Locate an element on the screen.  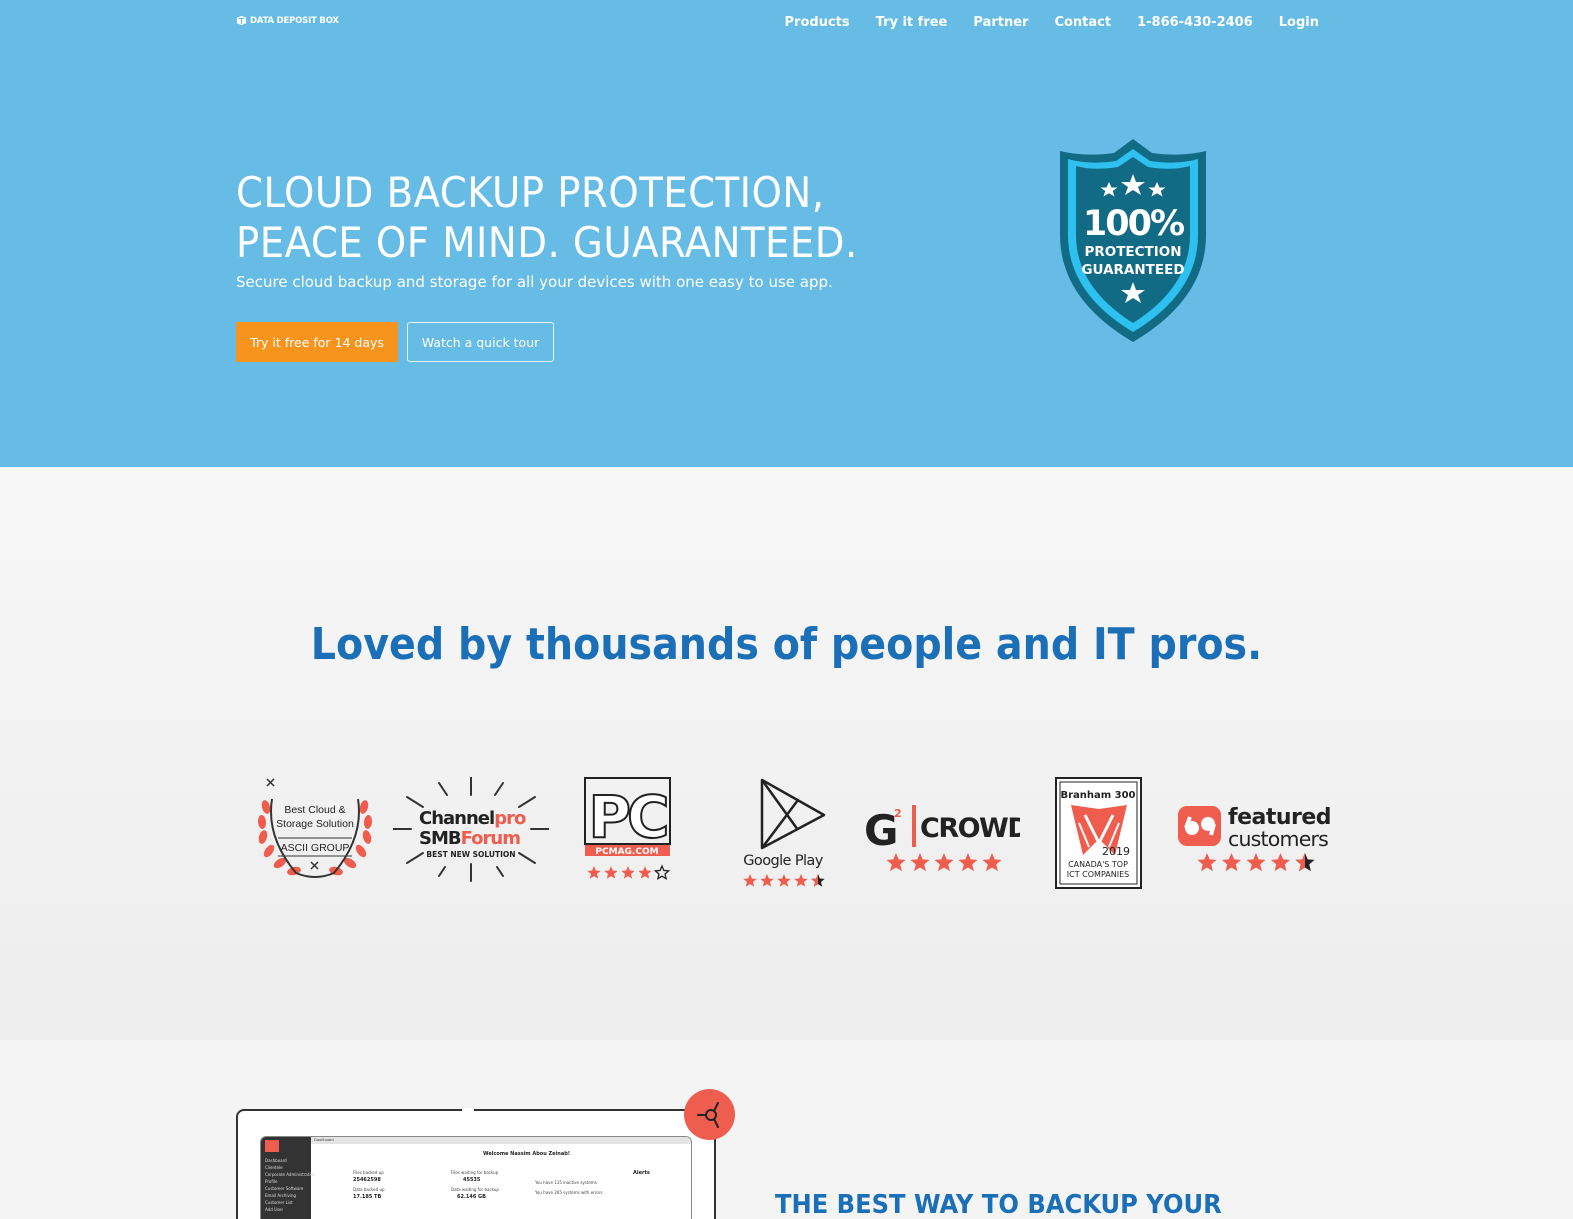
dashboard-data-value: 17.185 TB is located at coordinates (367, 1197).